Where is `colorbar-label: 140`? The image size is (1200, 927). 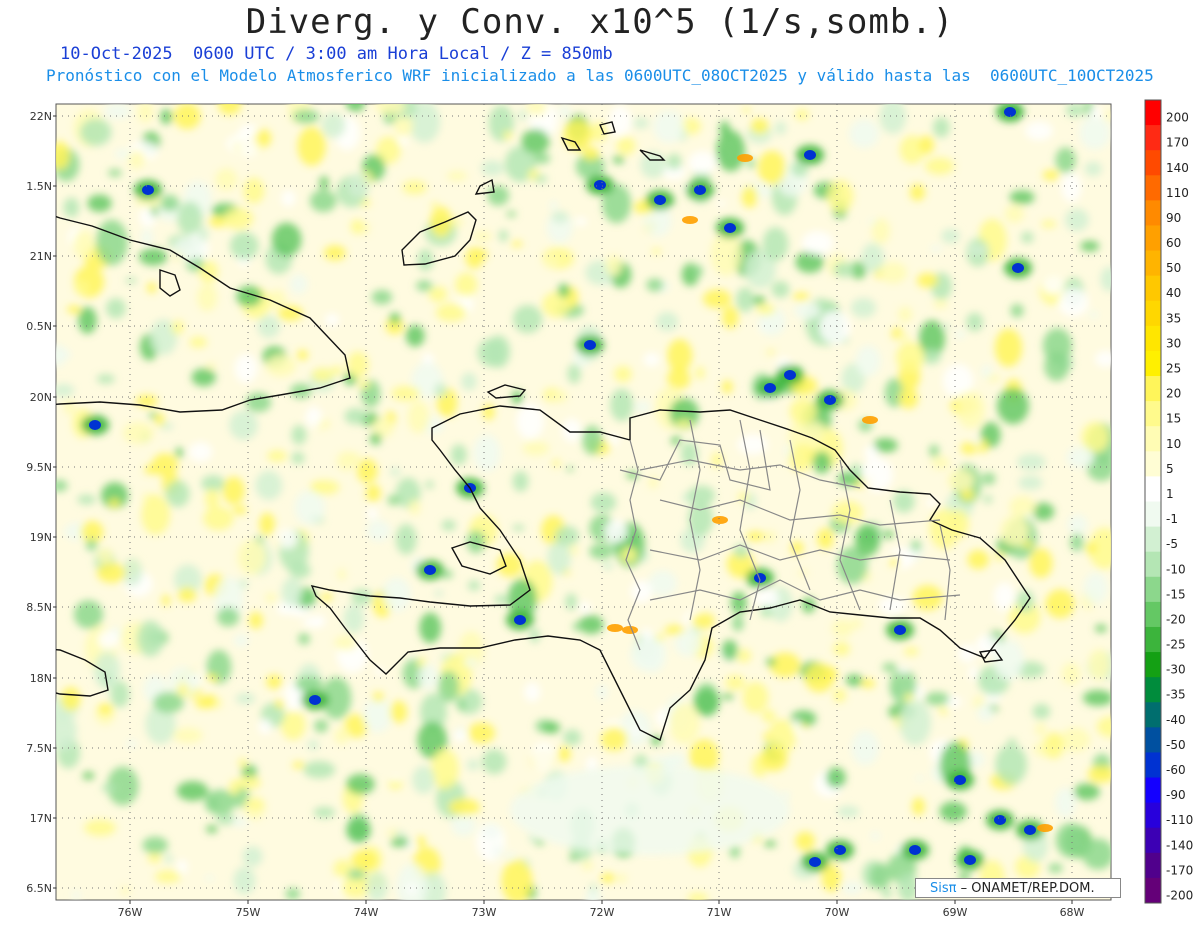
colorbar-label: 140 is located at coordinates (1177, 168).